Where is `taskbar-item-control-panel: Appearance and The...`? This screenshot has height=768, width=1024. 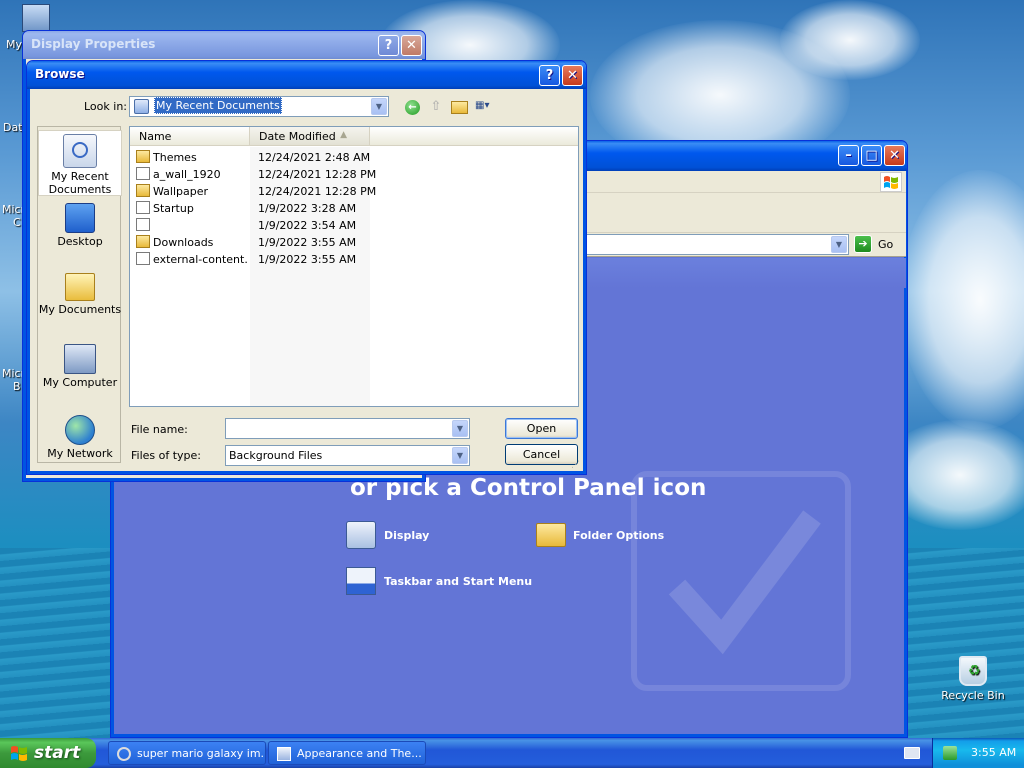 taskbar-item-control-panel: Appearance and The... is located at coordinates (347, 753).